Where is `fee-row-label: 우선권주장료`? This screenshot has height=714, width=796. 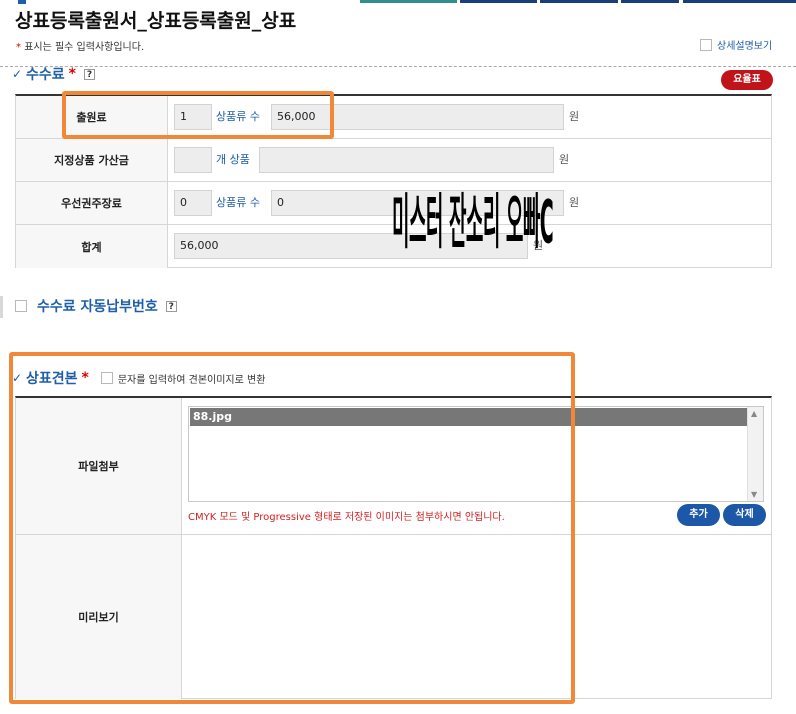
fee-row-label: 우선권주장료 is located at coordinates (92, 203).